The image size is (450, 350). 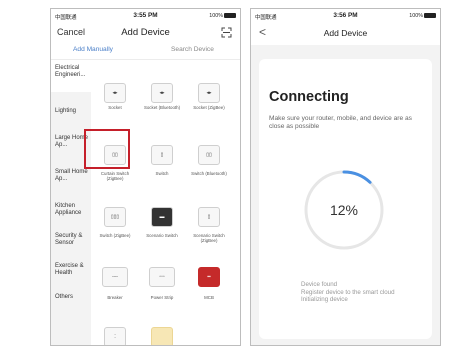 What do you see at coordinates (319, 284) in the screenshot?
I see `step-device-found: Device found` at bounding box center [319, 284].